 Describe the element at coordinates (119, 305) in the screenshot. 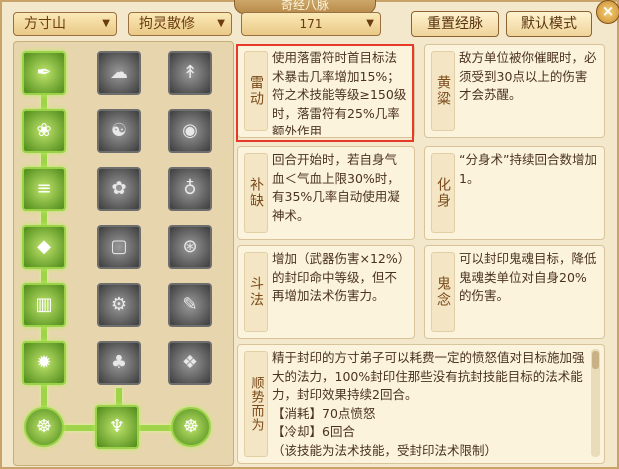

I see `meridian-node-icon: ⚙` at that location.